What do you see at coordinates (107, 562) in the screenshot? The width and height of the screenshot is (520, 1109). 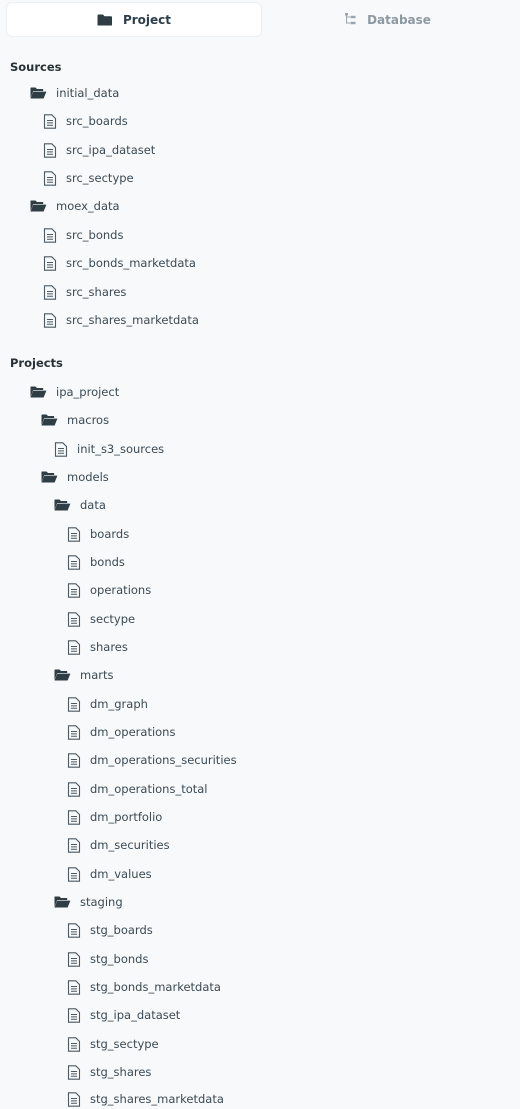 I see `file-label: bonds` at bounding box center [107, 562].